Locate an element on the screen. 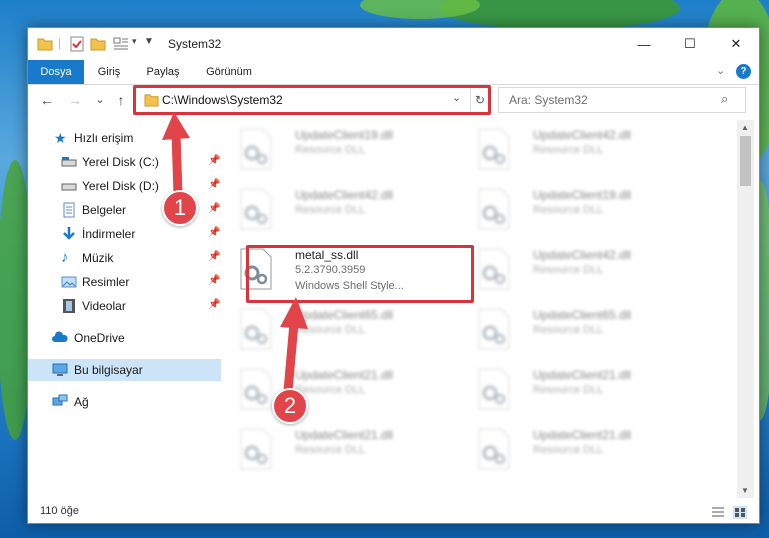 The image size is (769, 538). tab-file: Dosya is located at coordinates (56, 72).